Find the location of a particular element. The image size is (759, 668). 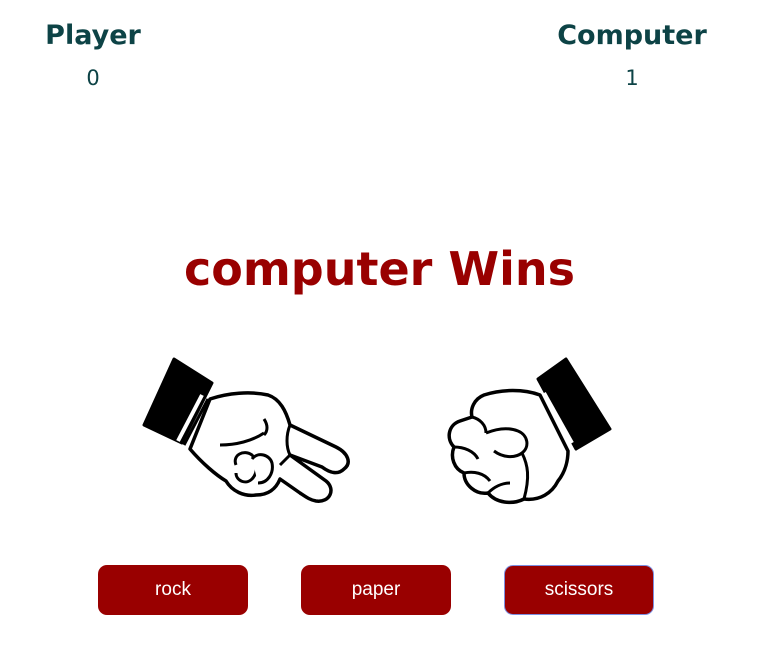

result-message: computer Wins is located at coordinates (379, 269).